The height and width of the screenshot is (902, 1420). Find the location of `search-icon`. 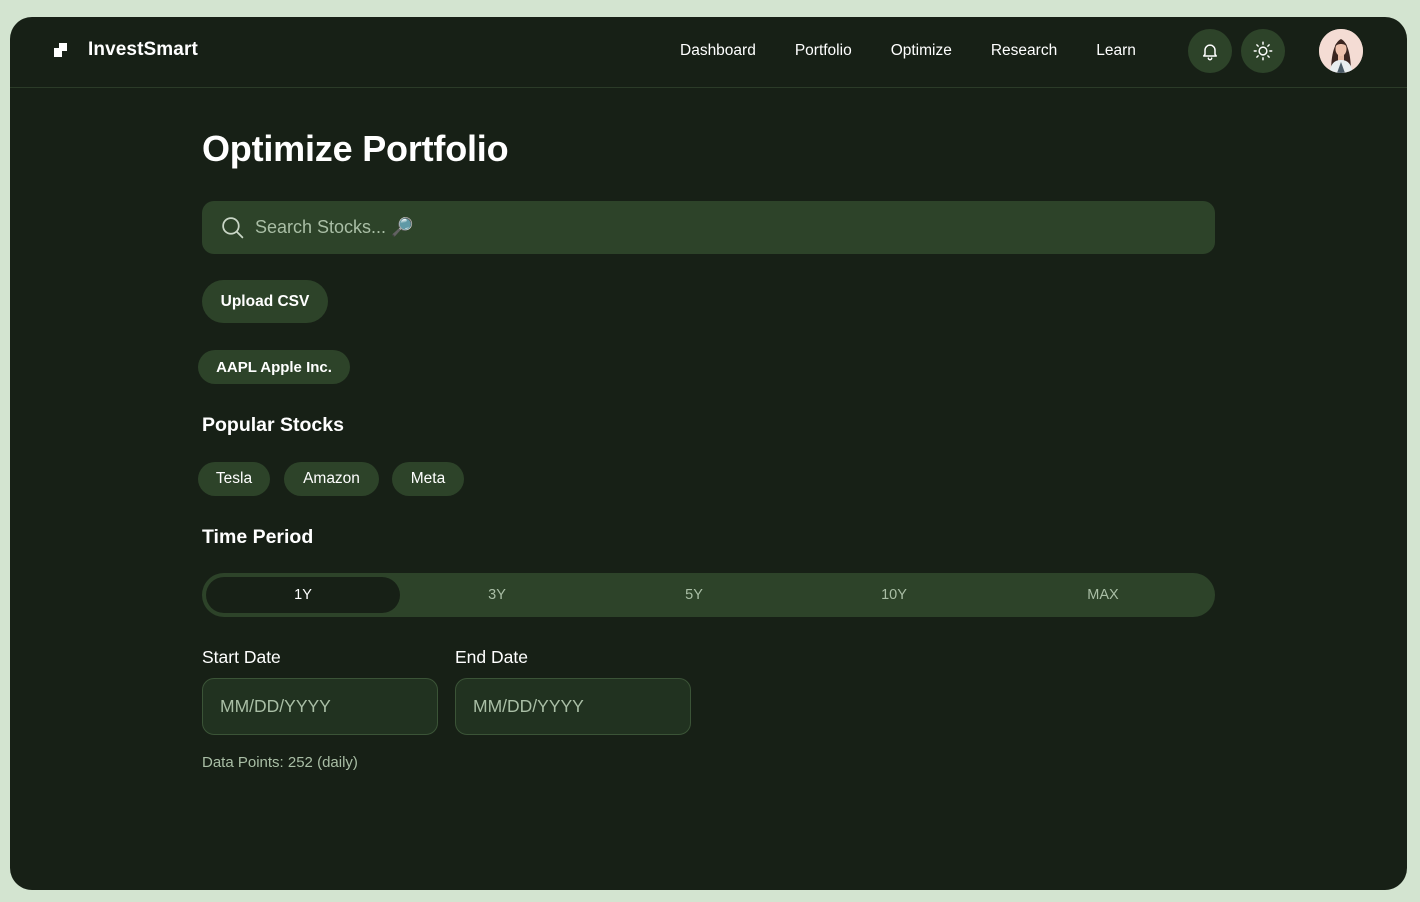

search-icon is located at coordinates (233, 228).